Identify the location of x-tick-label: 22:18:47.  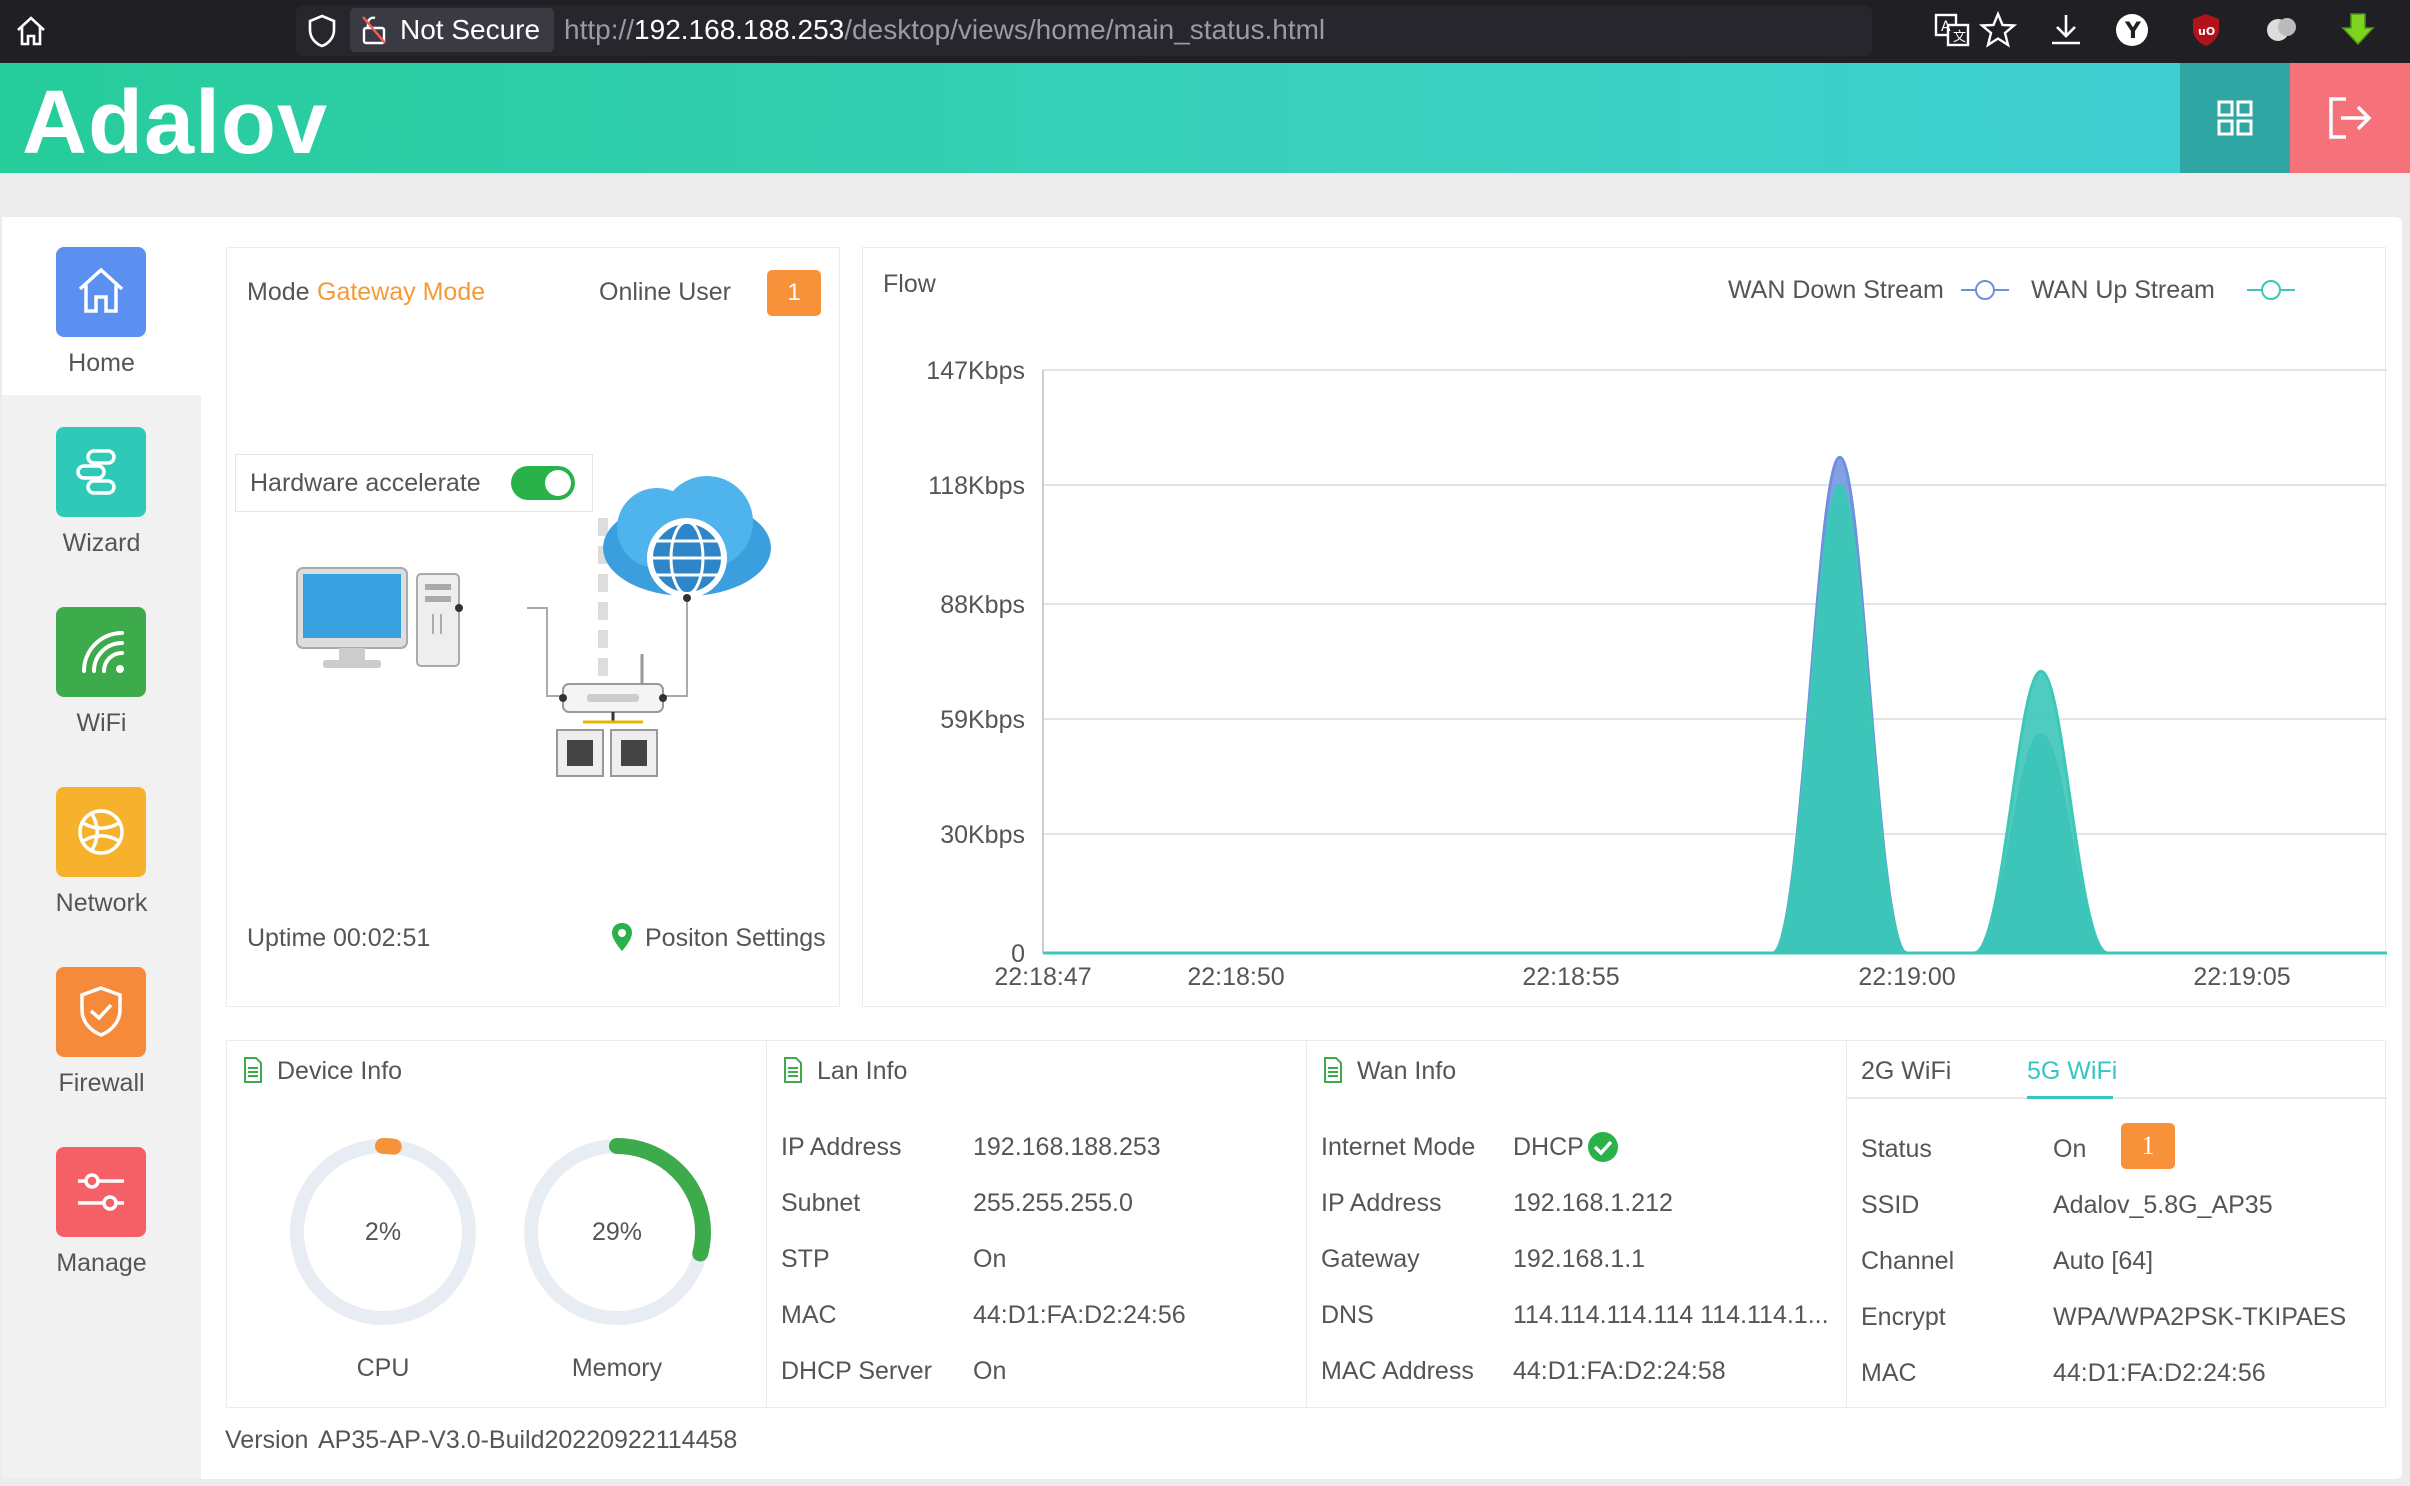
(1042, 977).